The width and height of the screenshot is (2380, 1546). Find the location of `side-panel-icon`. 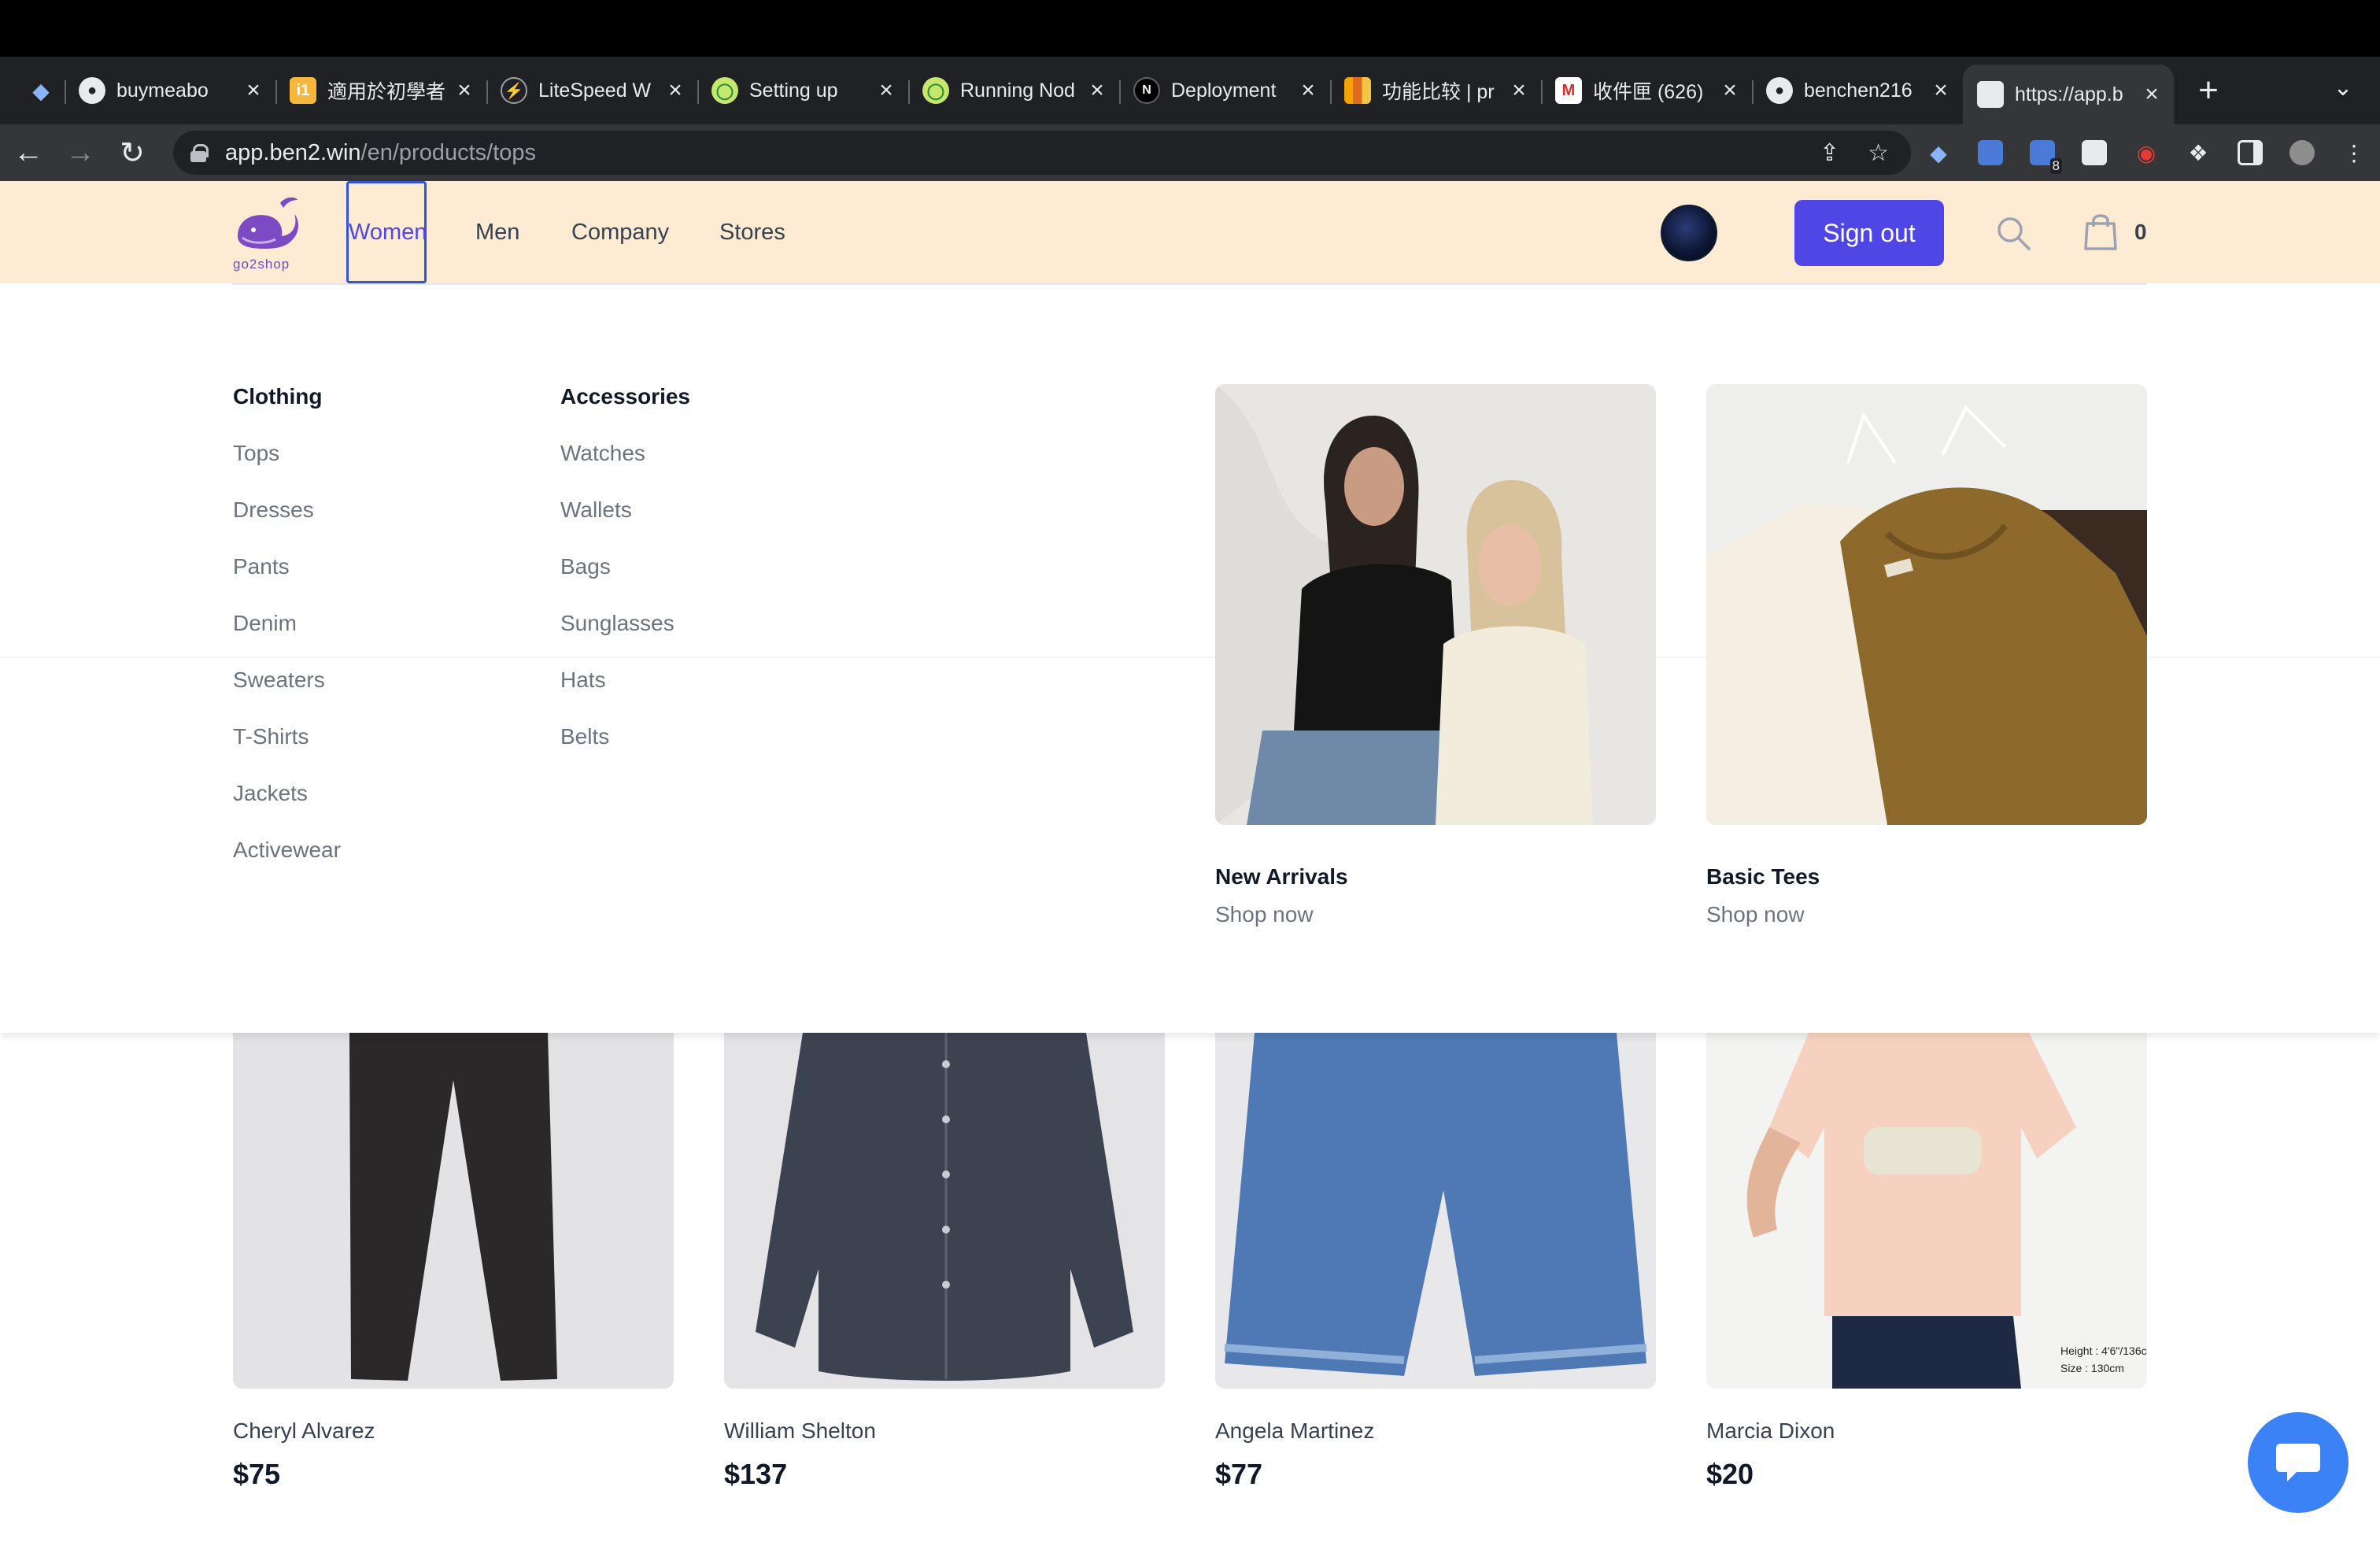

side-panel-icon is located at coordinates (2250, 153).